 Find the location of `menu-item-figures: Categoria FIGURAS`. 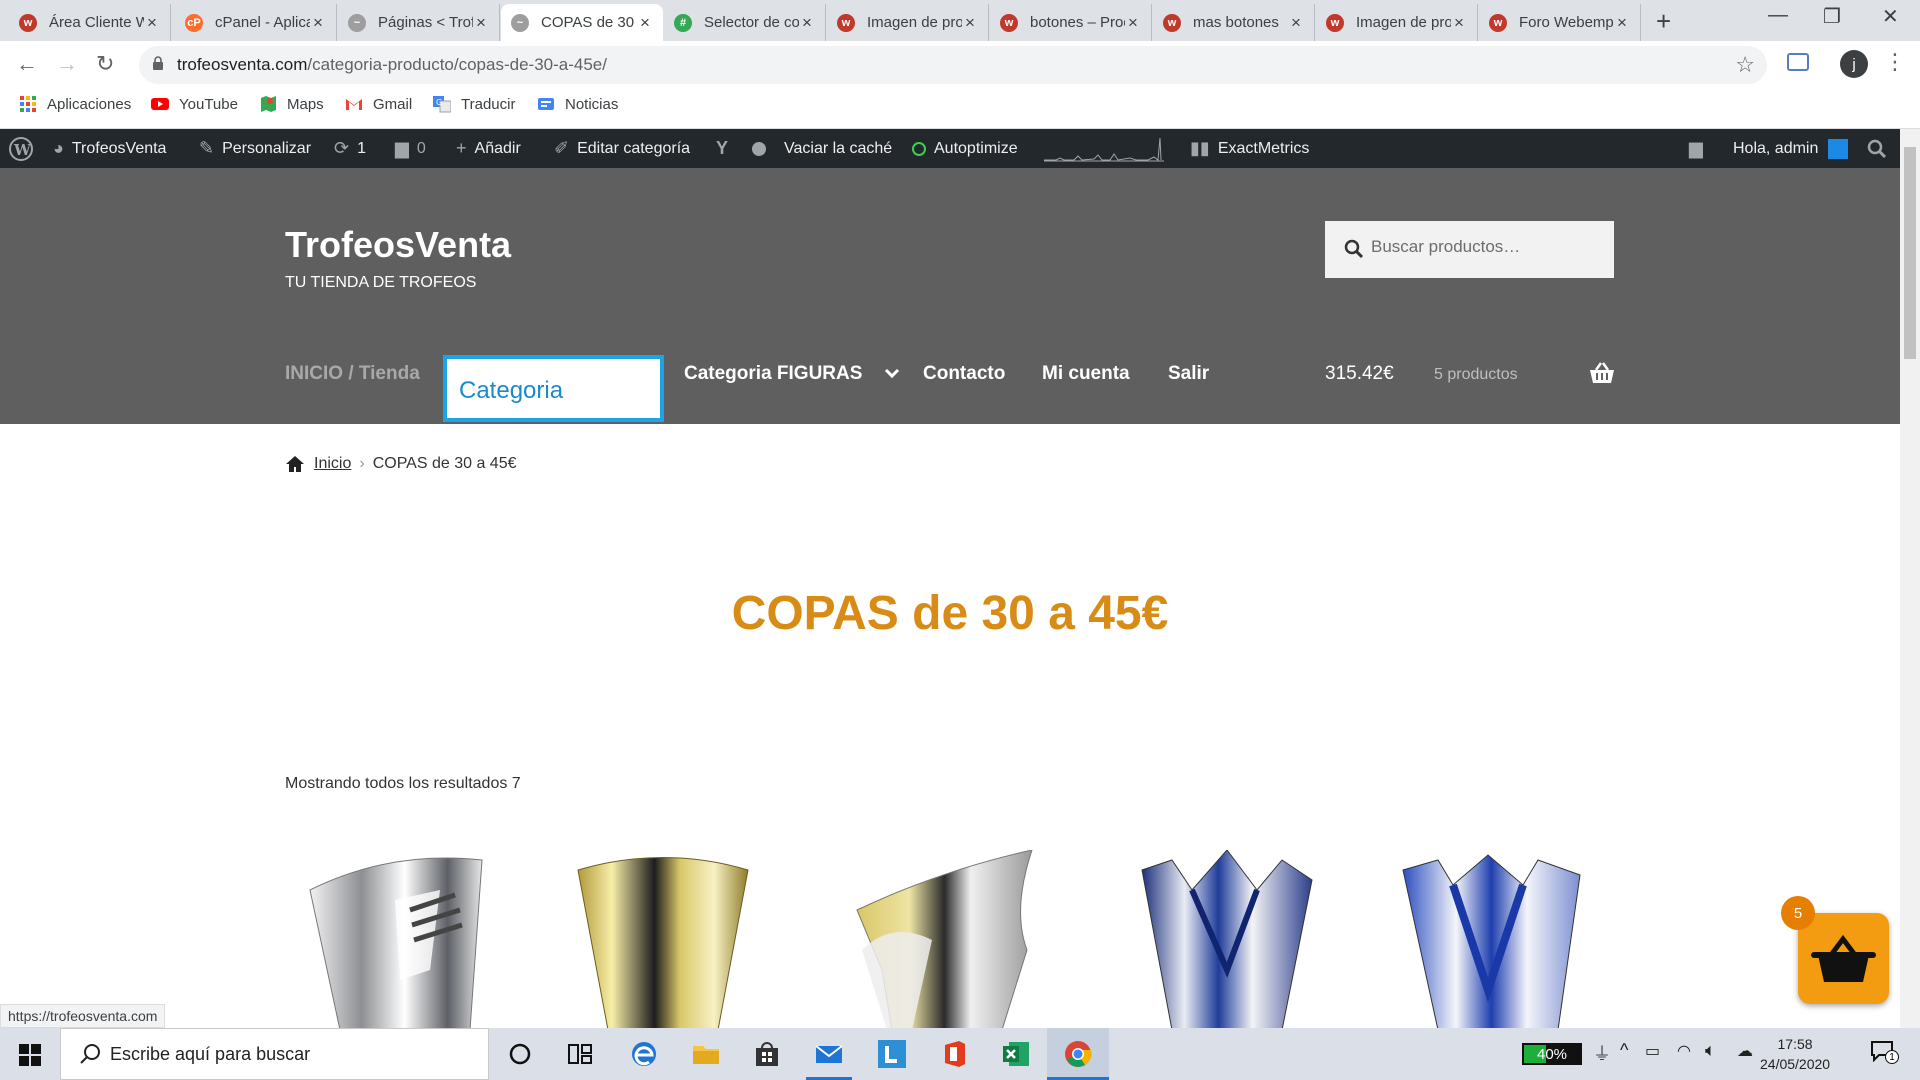

menu-item-figures: Categoria FIGURAS is located at coordinates (792, 374).